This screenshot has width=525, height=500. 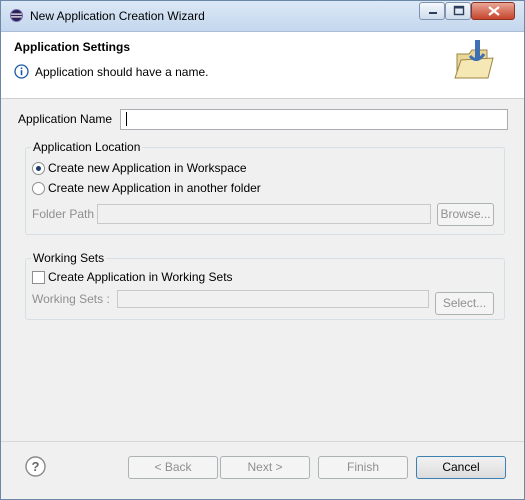 I want to click on finish-button: Finish, so click(x=363, y=467).